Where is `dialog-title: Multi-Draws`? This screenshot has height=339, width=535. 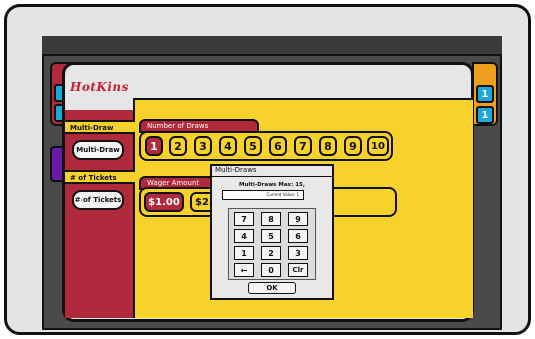 dialog-title: Multi-Draws is located at coordinates (272, 170).